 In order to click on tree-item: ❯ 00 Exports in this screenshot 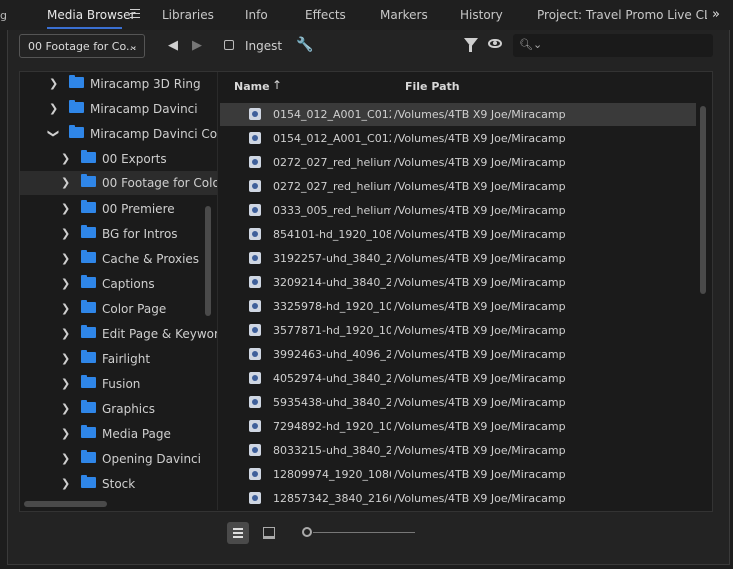, I will do `click(118, 159)`.